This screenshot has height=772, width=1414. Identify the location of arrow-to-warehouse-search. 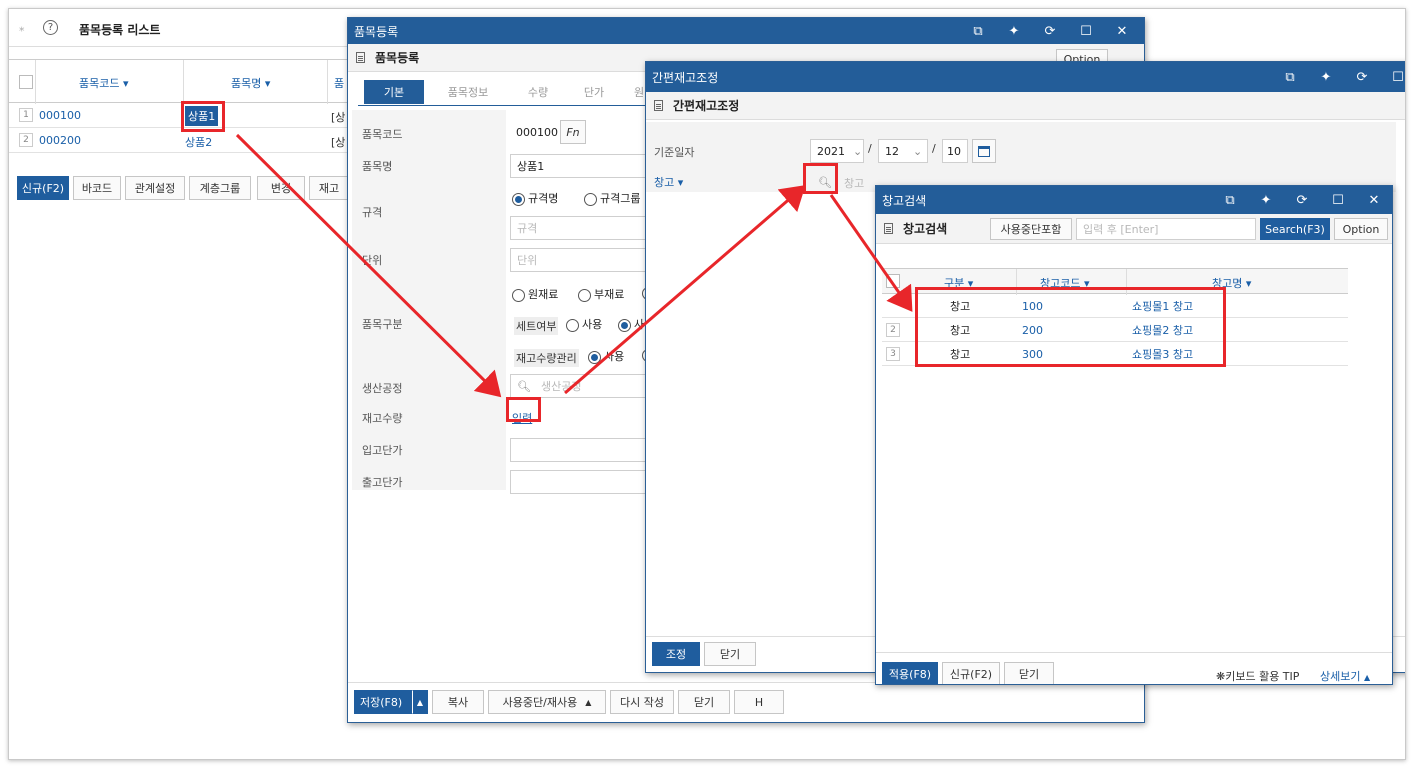
(685, 290).